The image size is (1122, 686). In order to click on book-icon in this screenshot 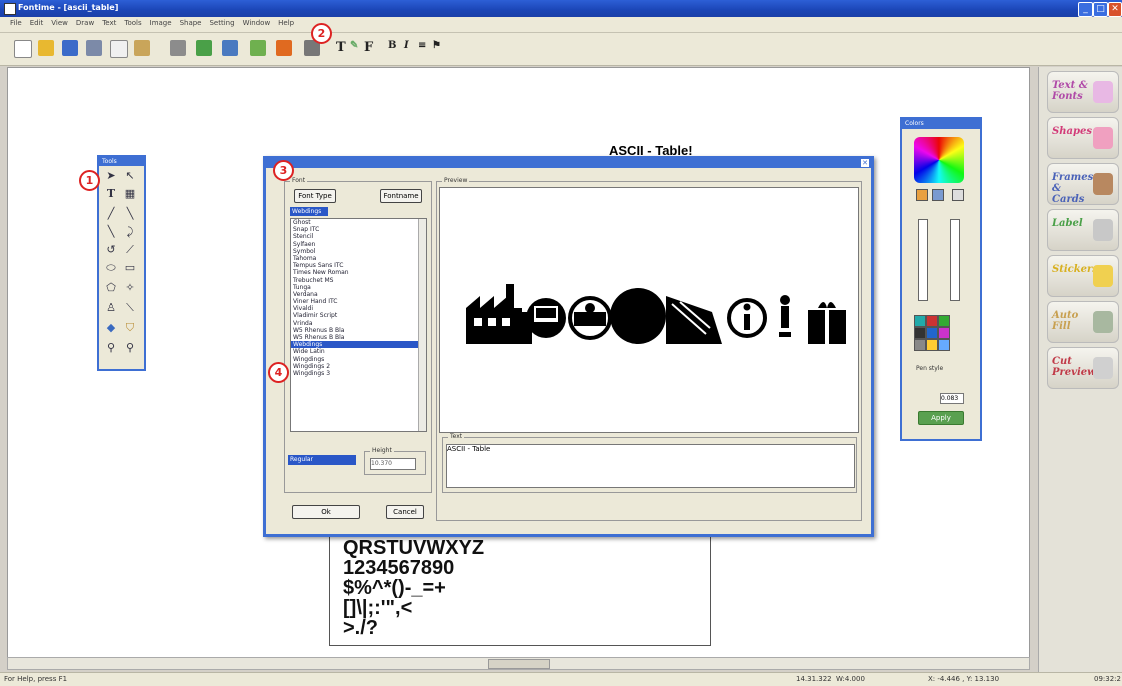, I will do `click(230, 48)`.